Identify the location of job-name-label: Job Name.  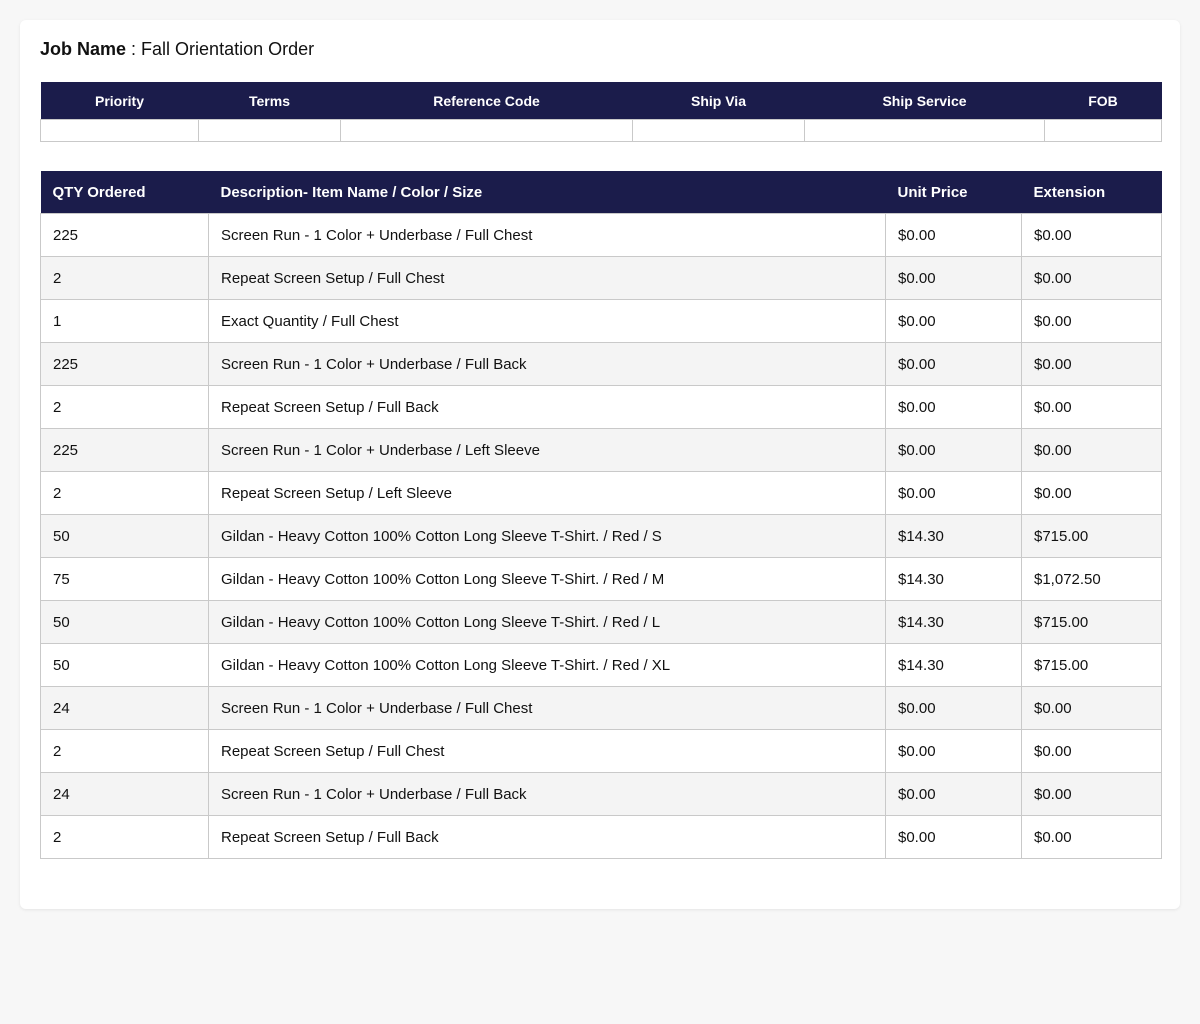
(83, 49).